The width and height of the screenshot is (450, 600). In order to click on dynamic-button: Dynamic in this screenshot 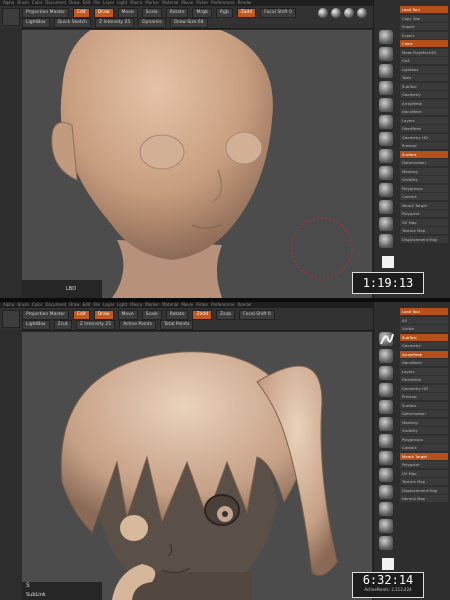, I will do `click(152, 23)`.